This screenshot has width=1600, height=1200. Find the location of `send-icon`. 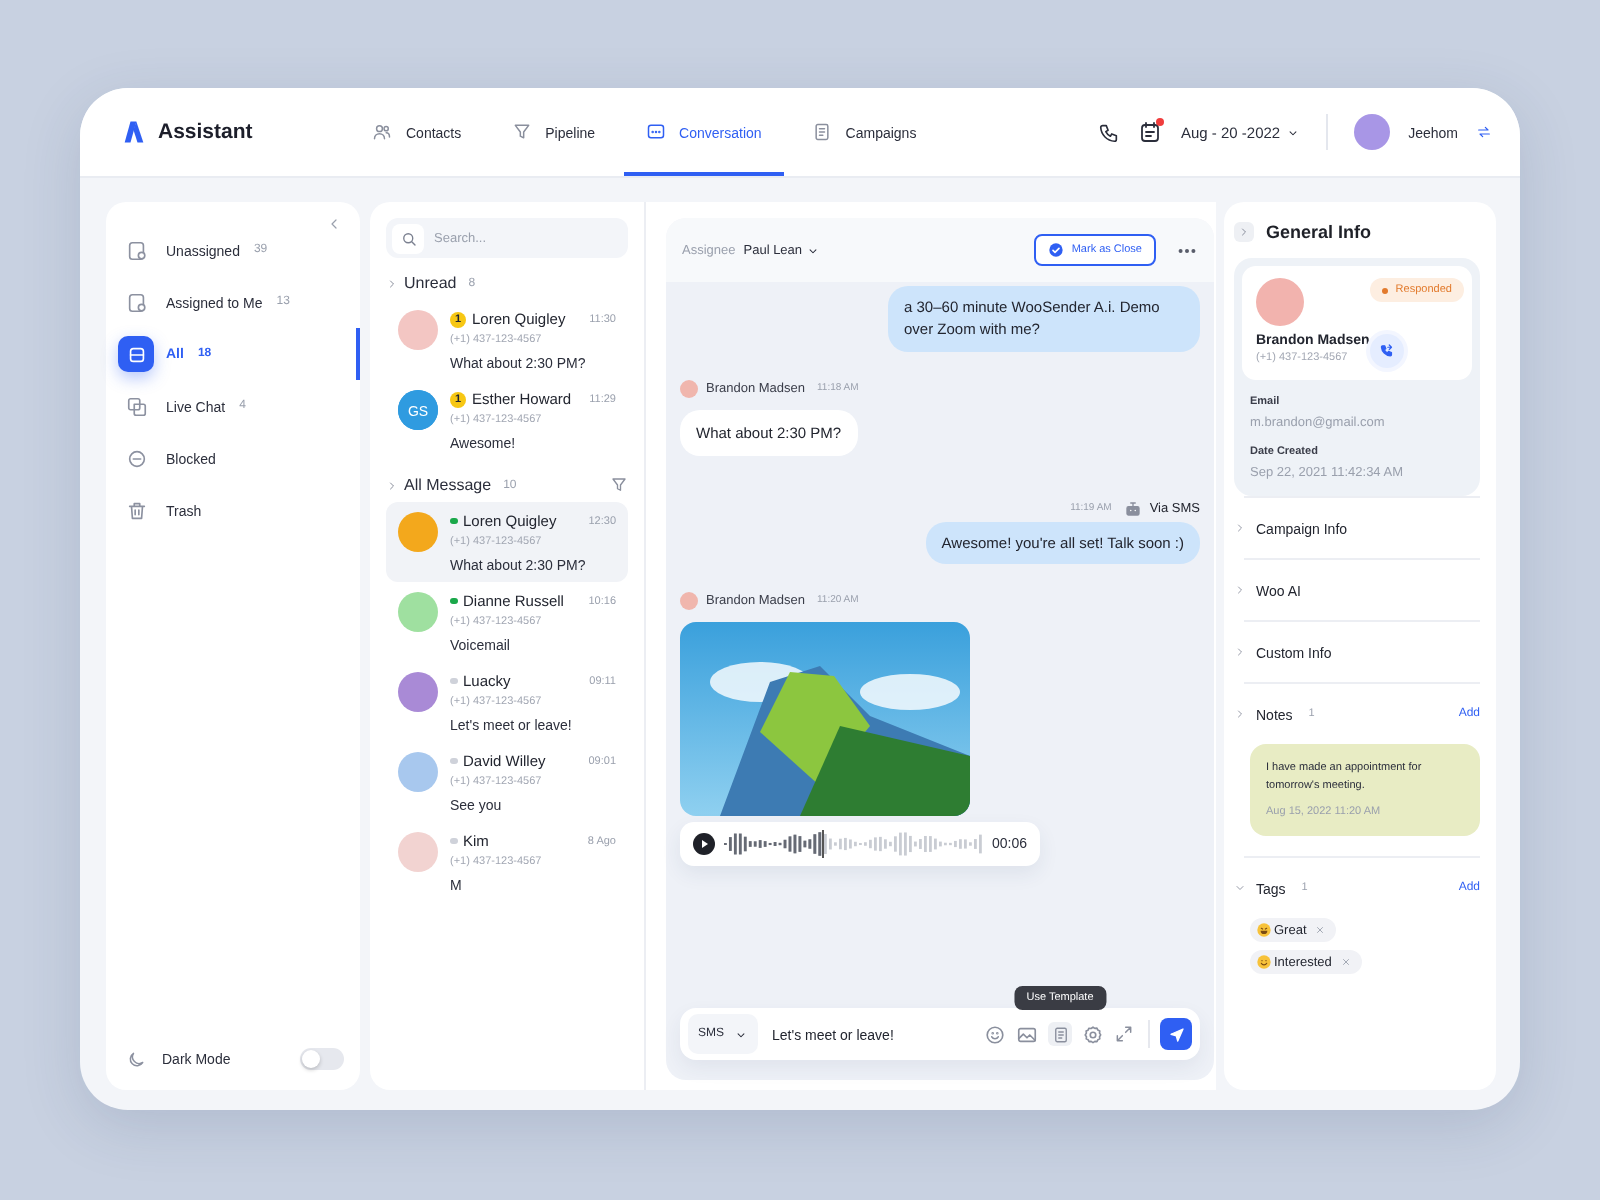

send-icon is located at coordinates (1176, 1034).